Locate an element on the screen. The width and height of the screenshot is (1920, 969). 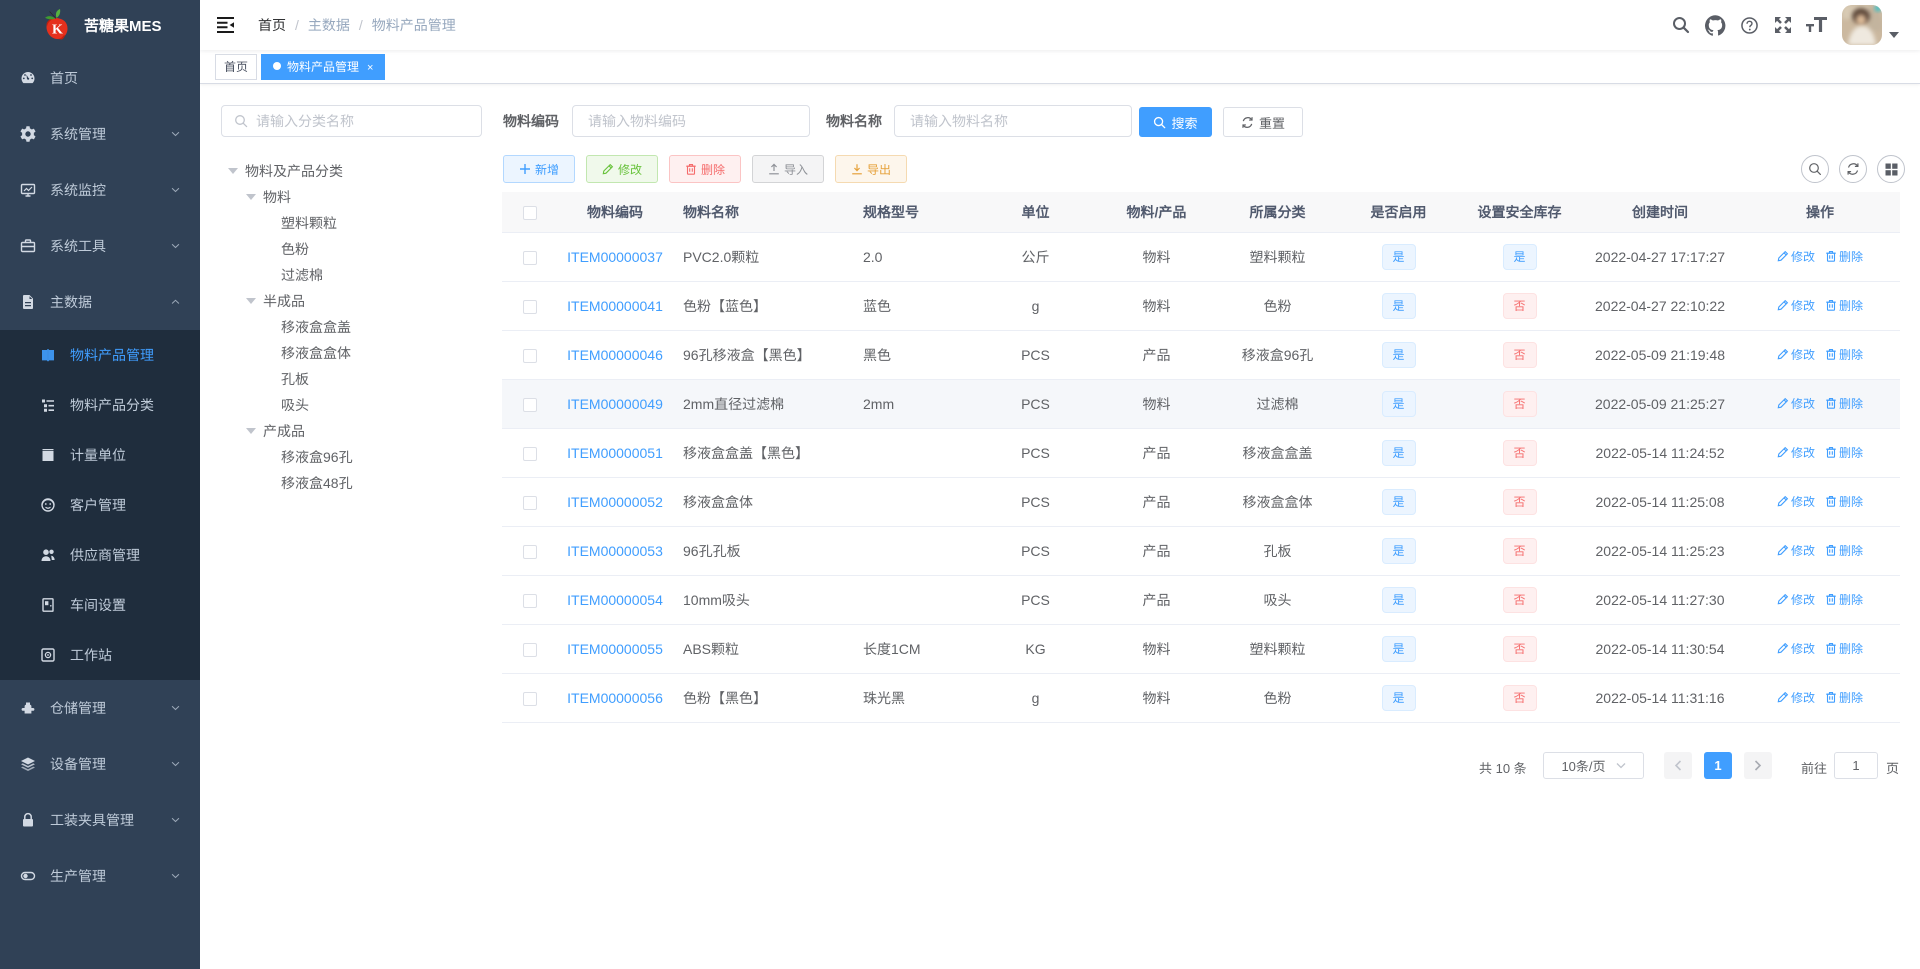
svg-text: K is located at coordinates (57, 30).